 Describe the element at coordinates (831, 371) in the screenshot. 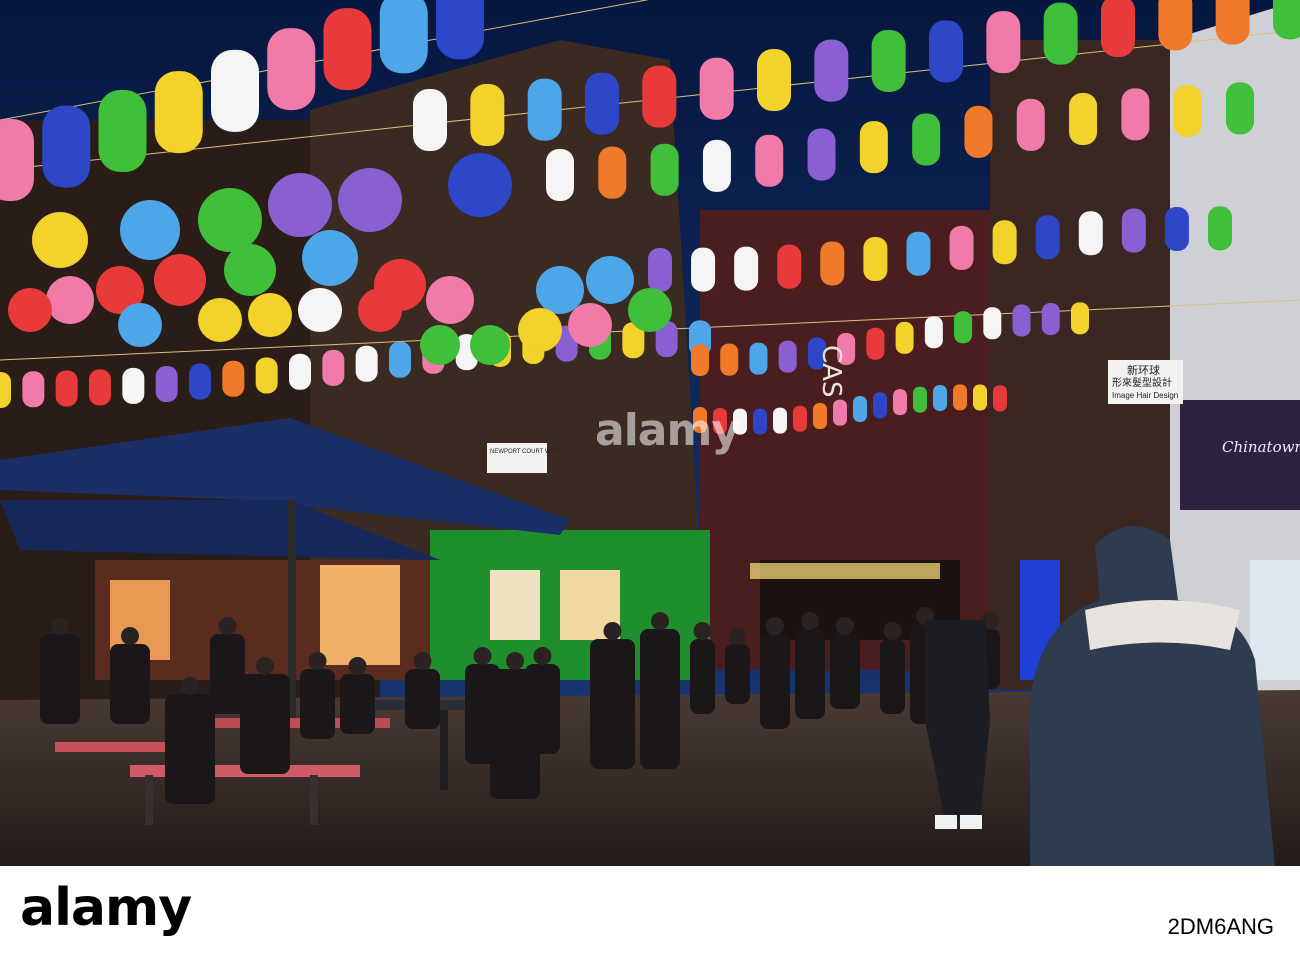

I see `cas-sign: CAS` at that location.